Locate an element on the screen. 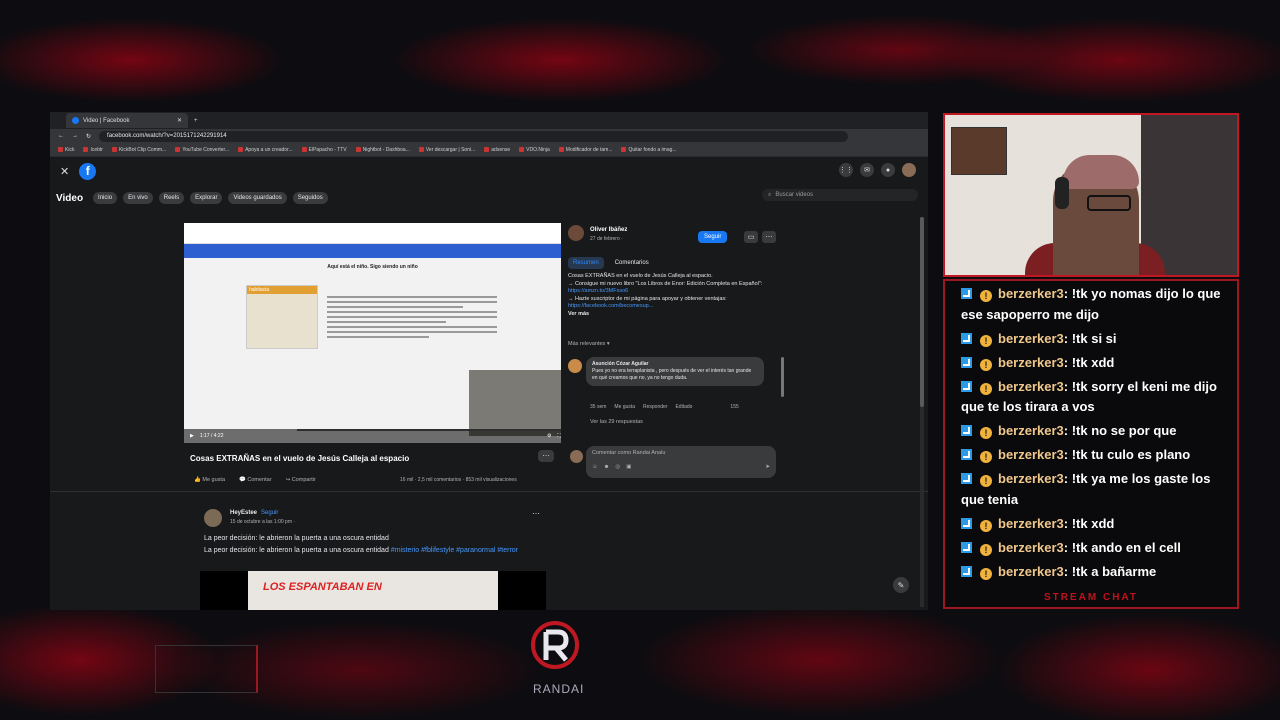 The width and height of the screenshot is (1280, 720). messenger-icon: ✉ is located at coordinates (867, 170).